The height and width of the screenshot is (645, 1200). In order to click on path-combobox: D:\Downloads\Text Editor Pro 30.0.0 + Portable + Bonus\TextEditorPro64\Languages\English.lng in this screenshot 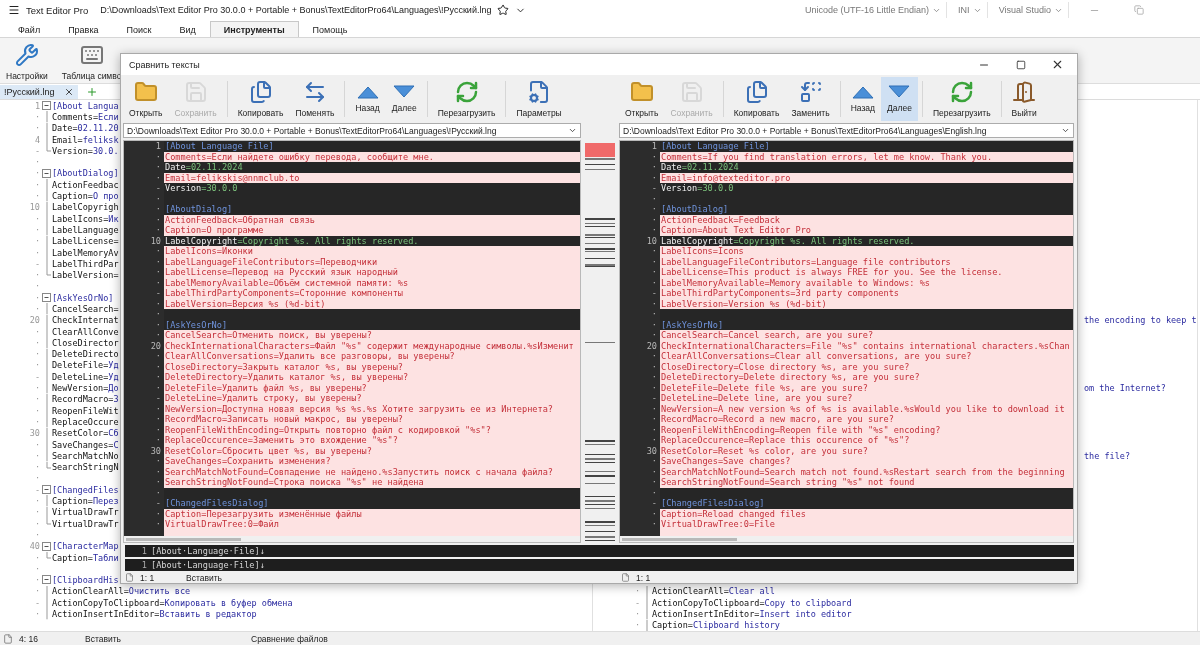, I will do `click(846, 130)`.